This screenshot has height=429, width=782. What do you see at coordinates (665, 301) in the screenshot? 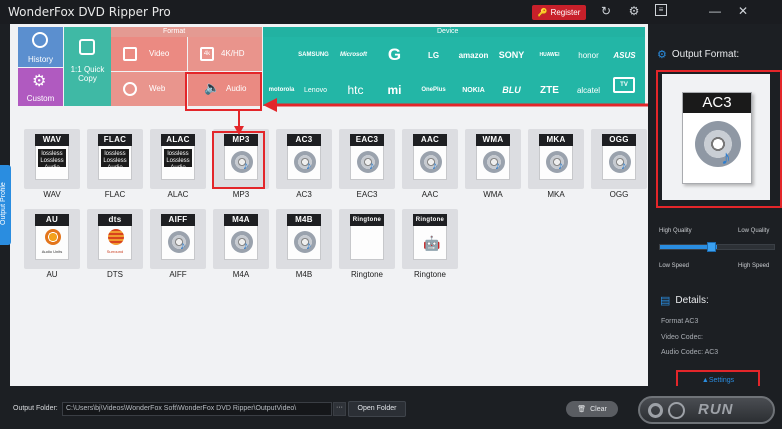
I see `details-icon: ▤` at bounding box center [665, 301].